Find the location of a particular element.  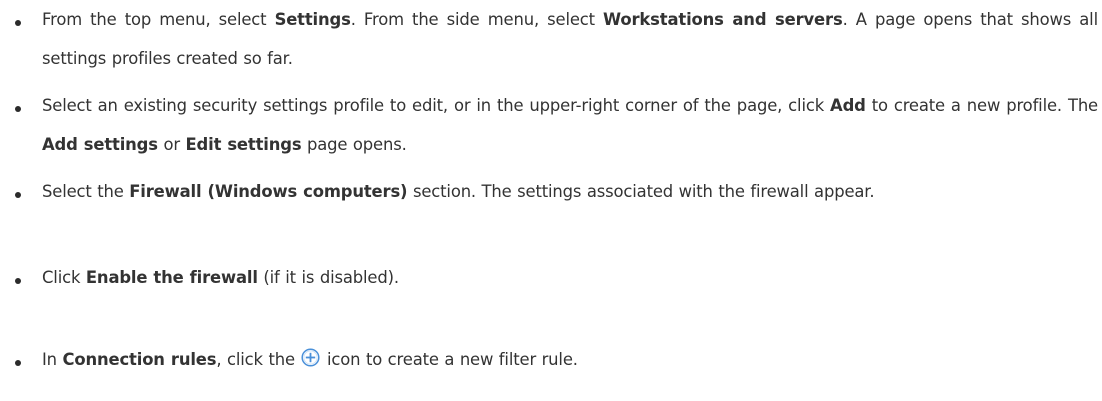

settings-menu-ref: Settings is located at coordinates (312, 19).